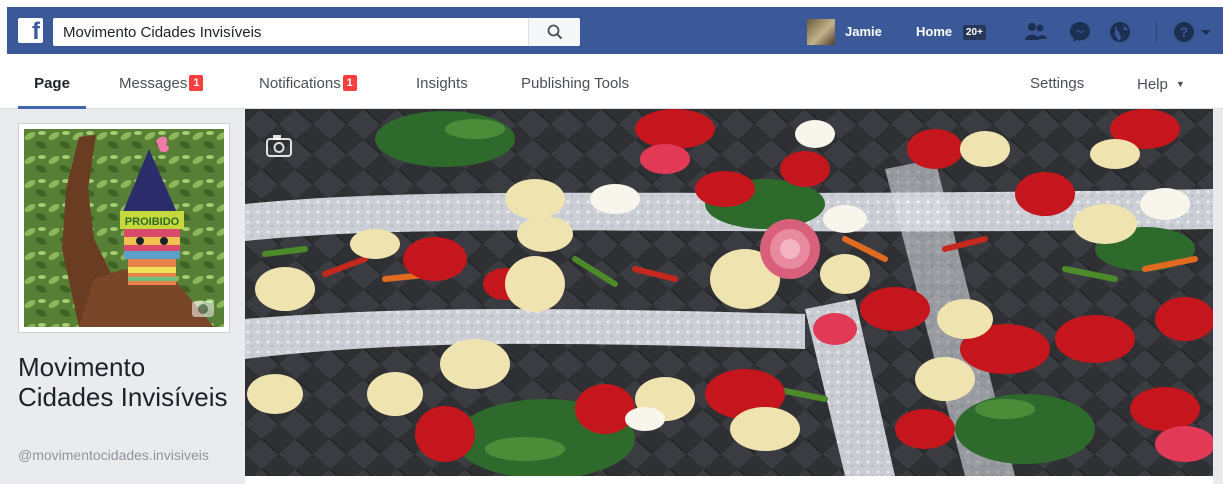  What do you see at coordinates (1036, 32) in the screenshot?
I see `friend-requests-icon` at bounding box center [1036, 32].